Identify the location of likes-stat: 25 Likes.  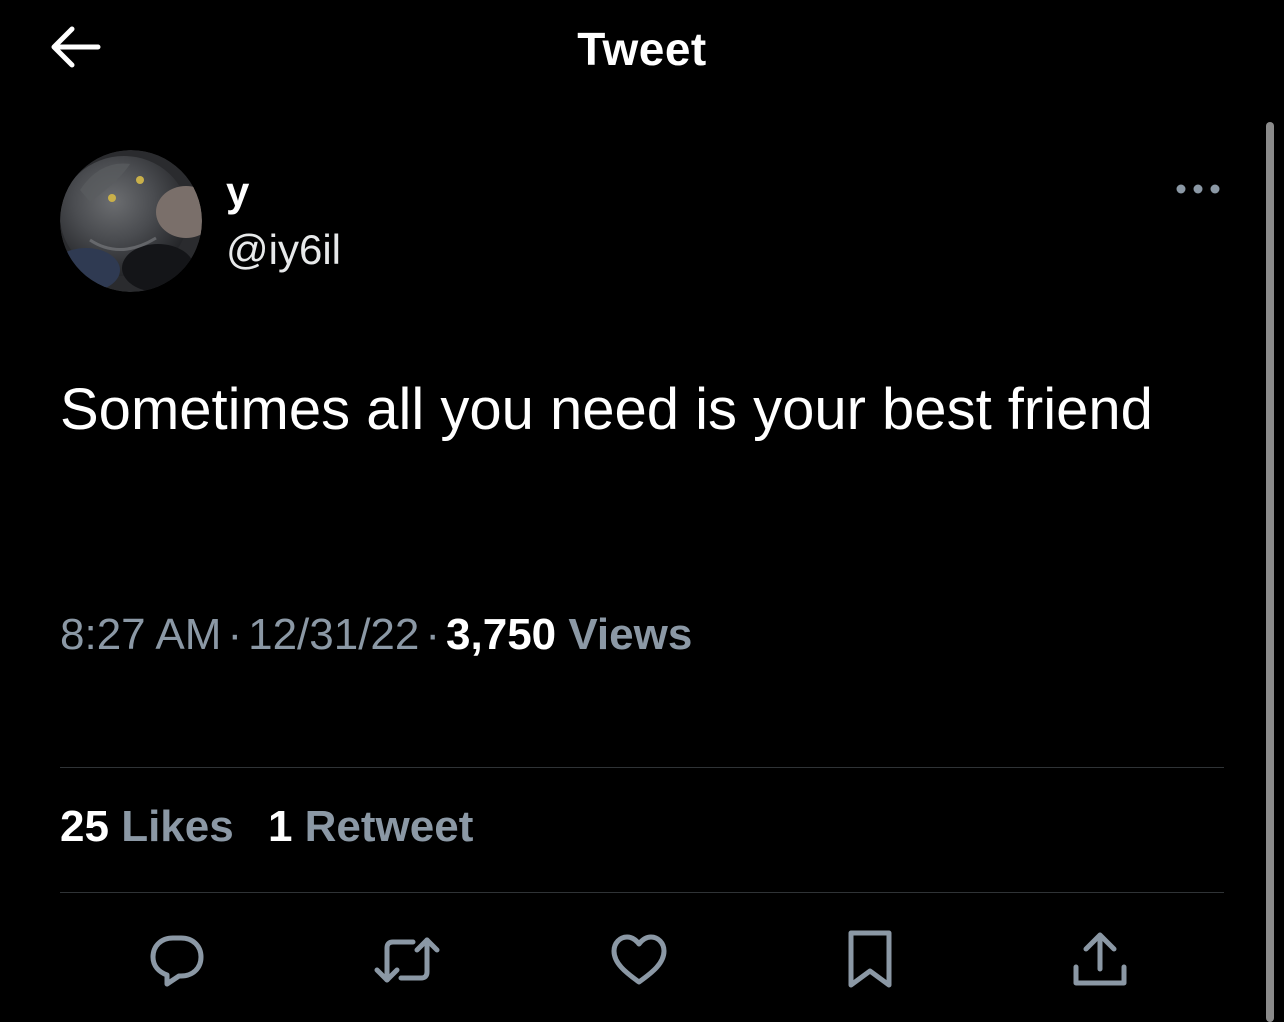
(147, 826).